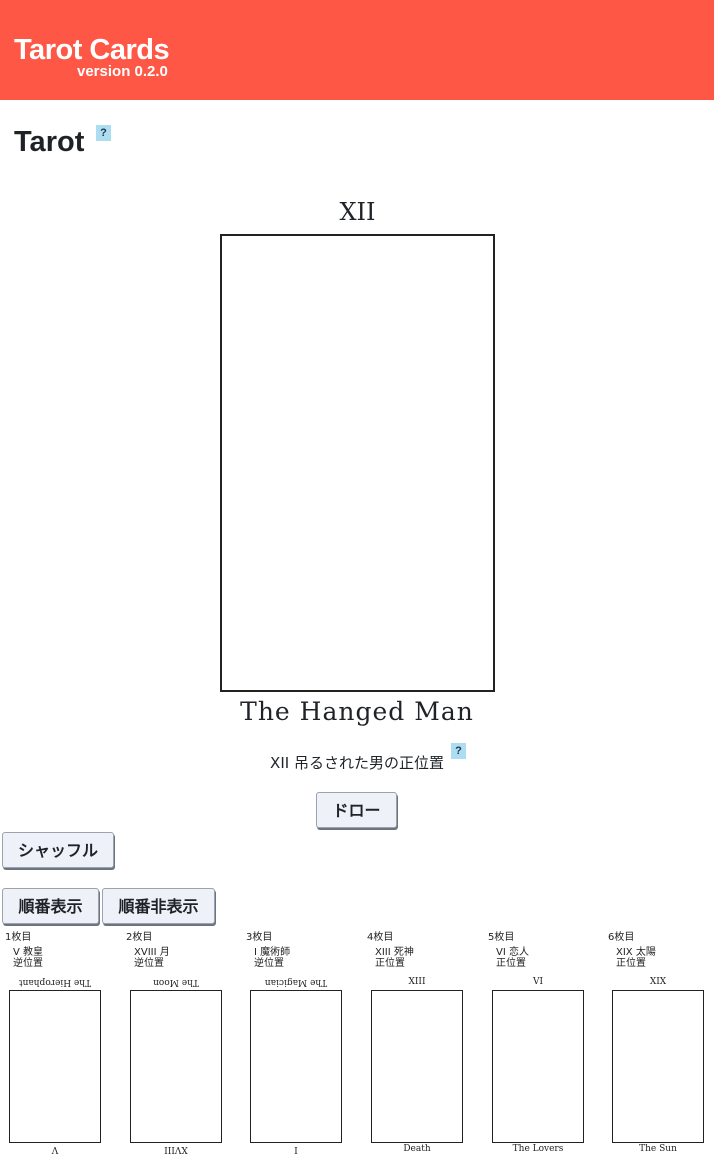 This screenshot has height=1156, width=714. Describe the element at coordinates (357, 212) in the screenshot. I see `drawn-card-numeral: XII` at that location.